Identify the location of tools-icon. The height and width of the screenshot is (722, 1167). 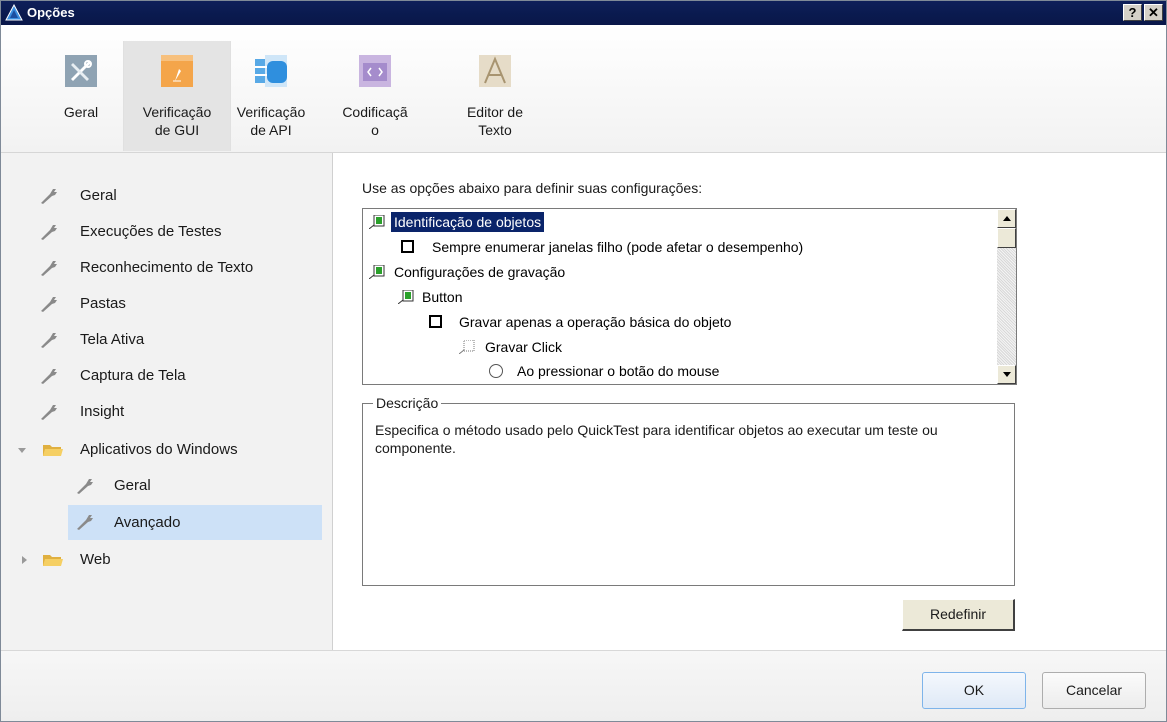
(81, 71).